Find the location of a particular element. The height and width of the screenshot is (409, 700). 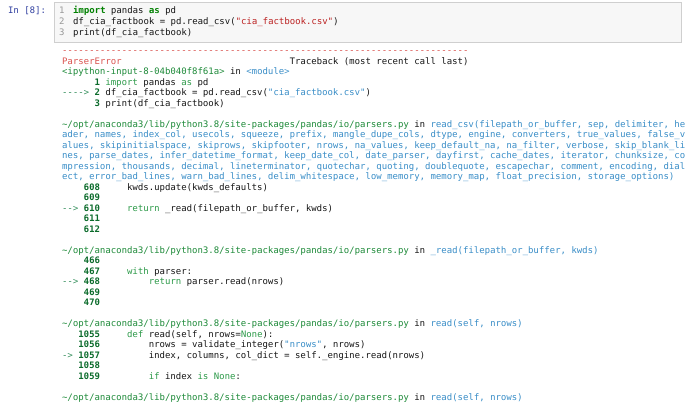

traceback-line: ParserError Traceback (most recent call last) is located at coordinates (265, 61).